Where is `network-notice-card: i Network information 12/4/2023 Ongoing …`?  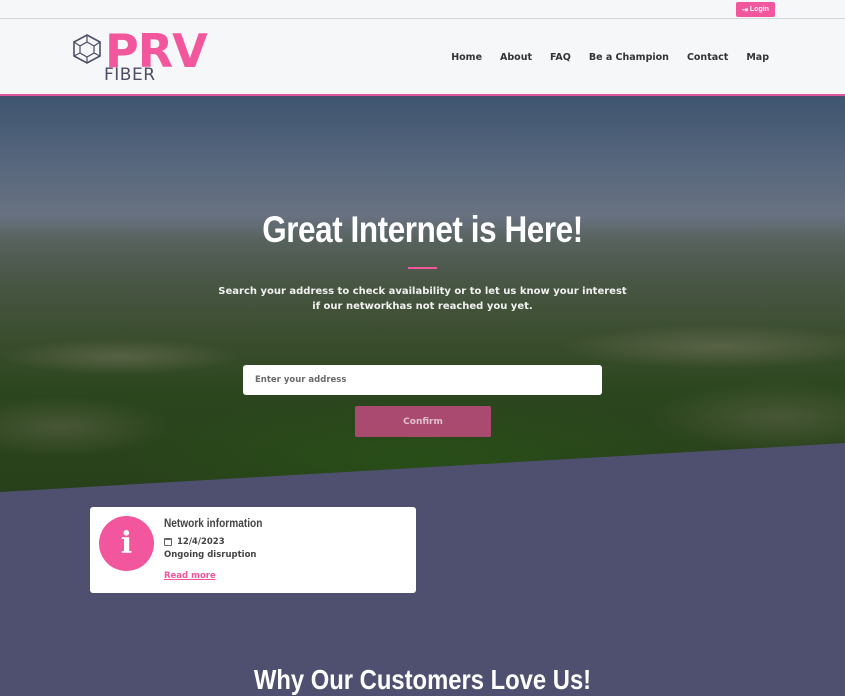 network-notice-card: i Network information 12/4/2023 Ongoing … is located at coordinates (253, 550).